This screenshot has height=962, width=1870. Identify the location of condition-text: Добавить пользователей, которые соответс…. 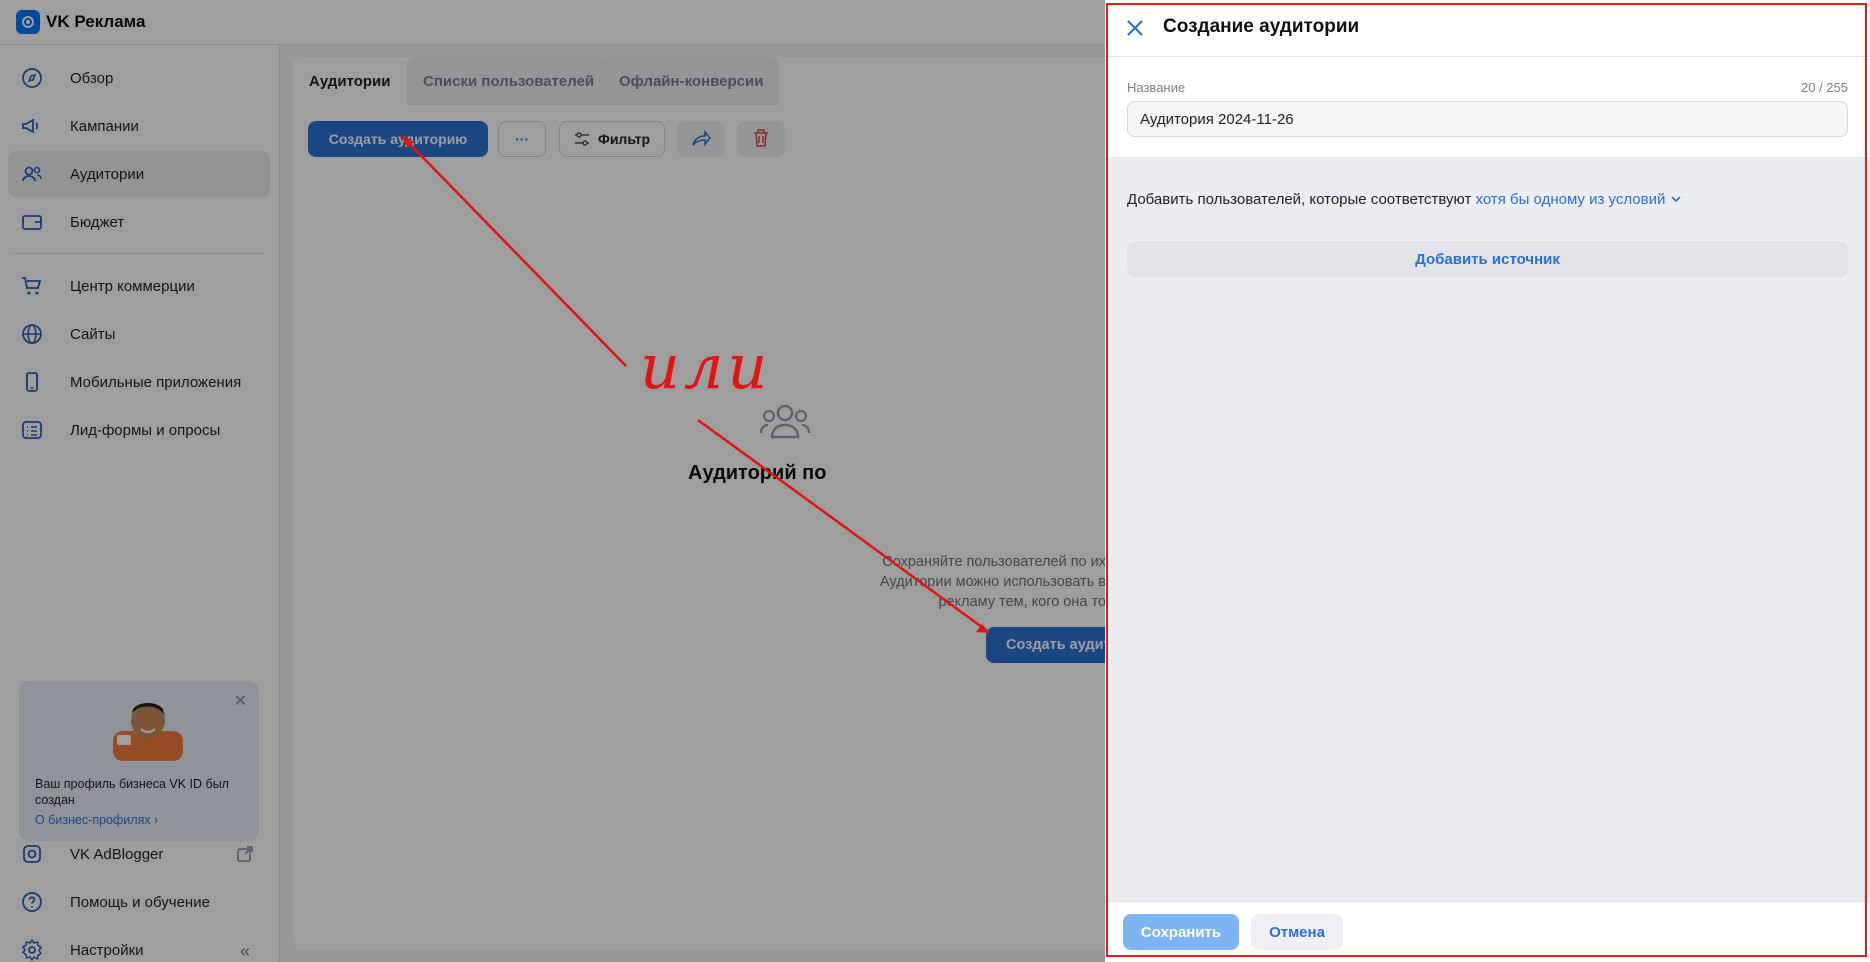
(1299, 199).